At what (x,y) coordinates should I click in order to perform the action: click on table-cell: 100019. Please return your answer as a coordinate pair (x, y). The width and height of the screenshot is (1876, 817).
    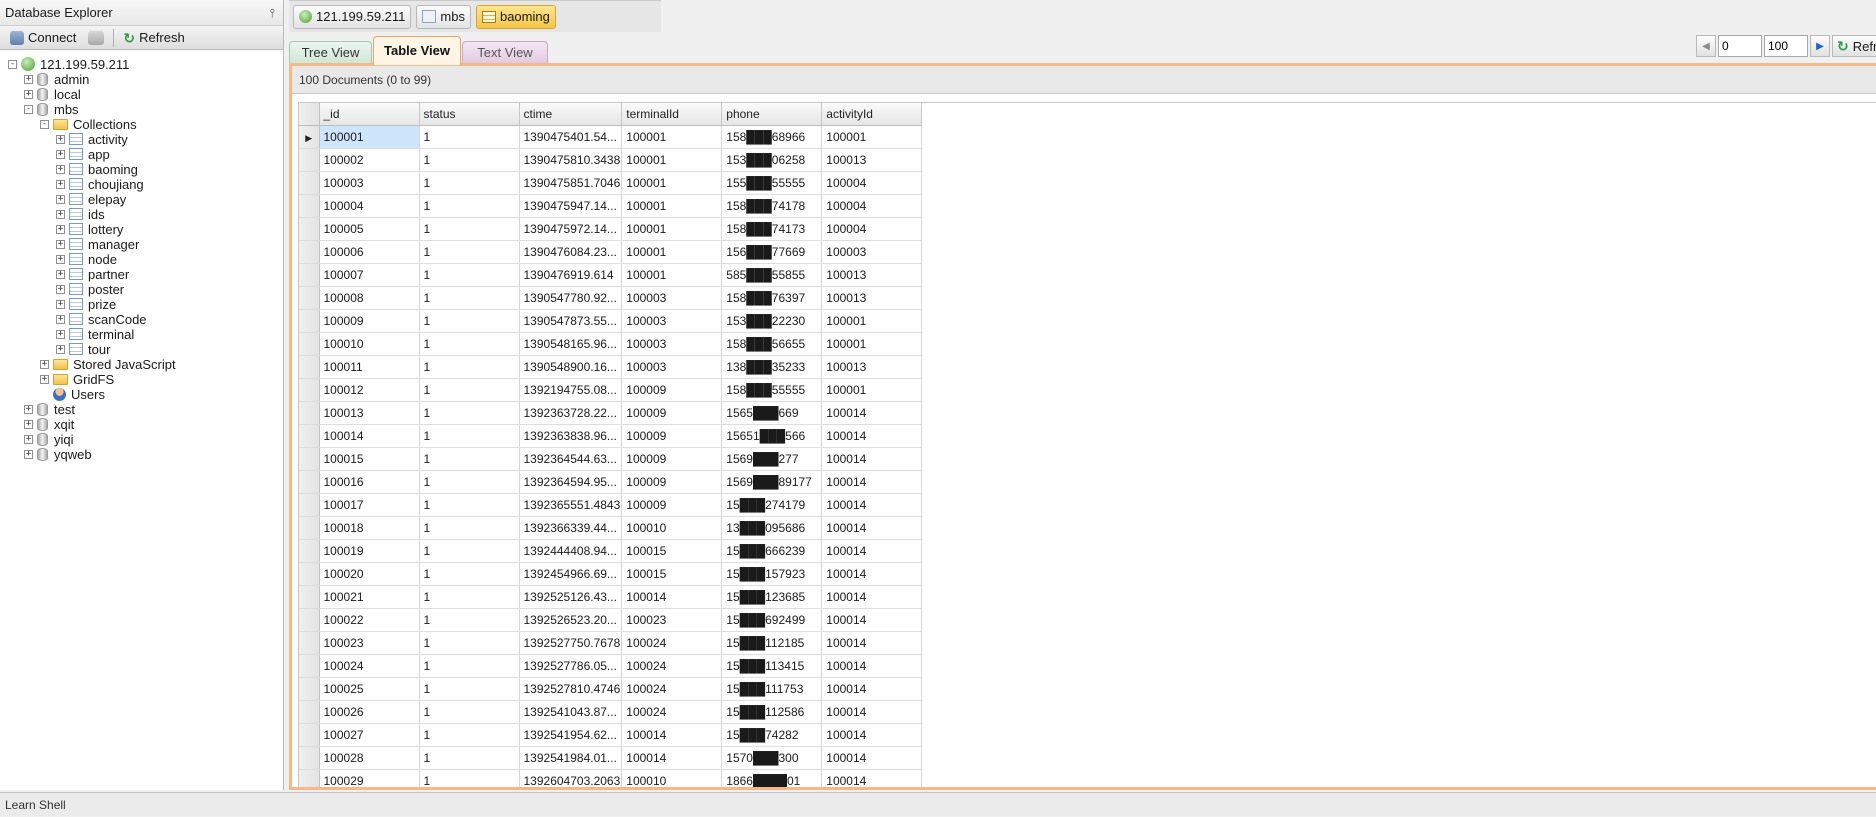
    Looking at the image, I should click on (369, 551).